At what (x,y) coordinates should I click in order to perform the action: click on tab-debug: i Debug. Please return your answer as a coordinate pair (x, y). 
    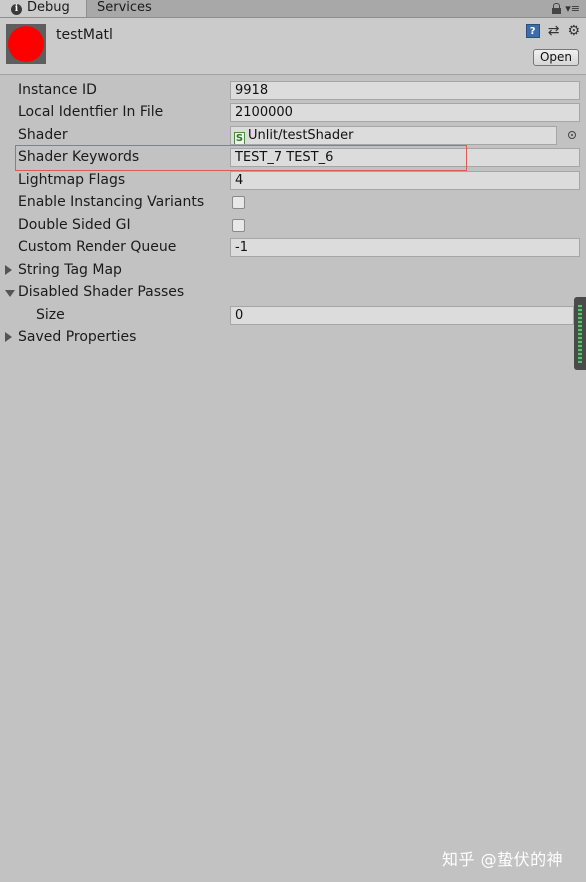
    Looking at the image, I should click on (43, 8).